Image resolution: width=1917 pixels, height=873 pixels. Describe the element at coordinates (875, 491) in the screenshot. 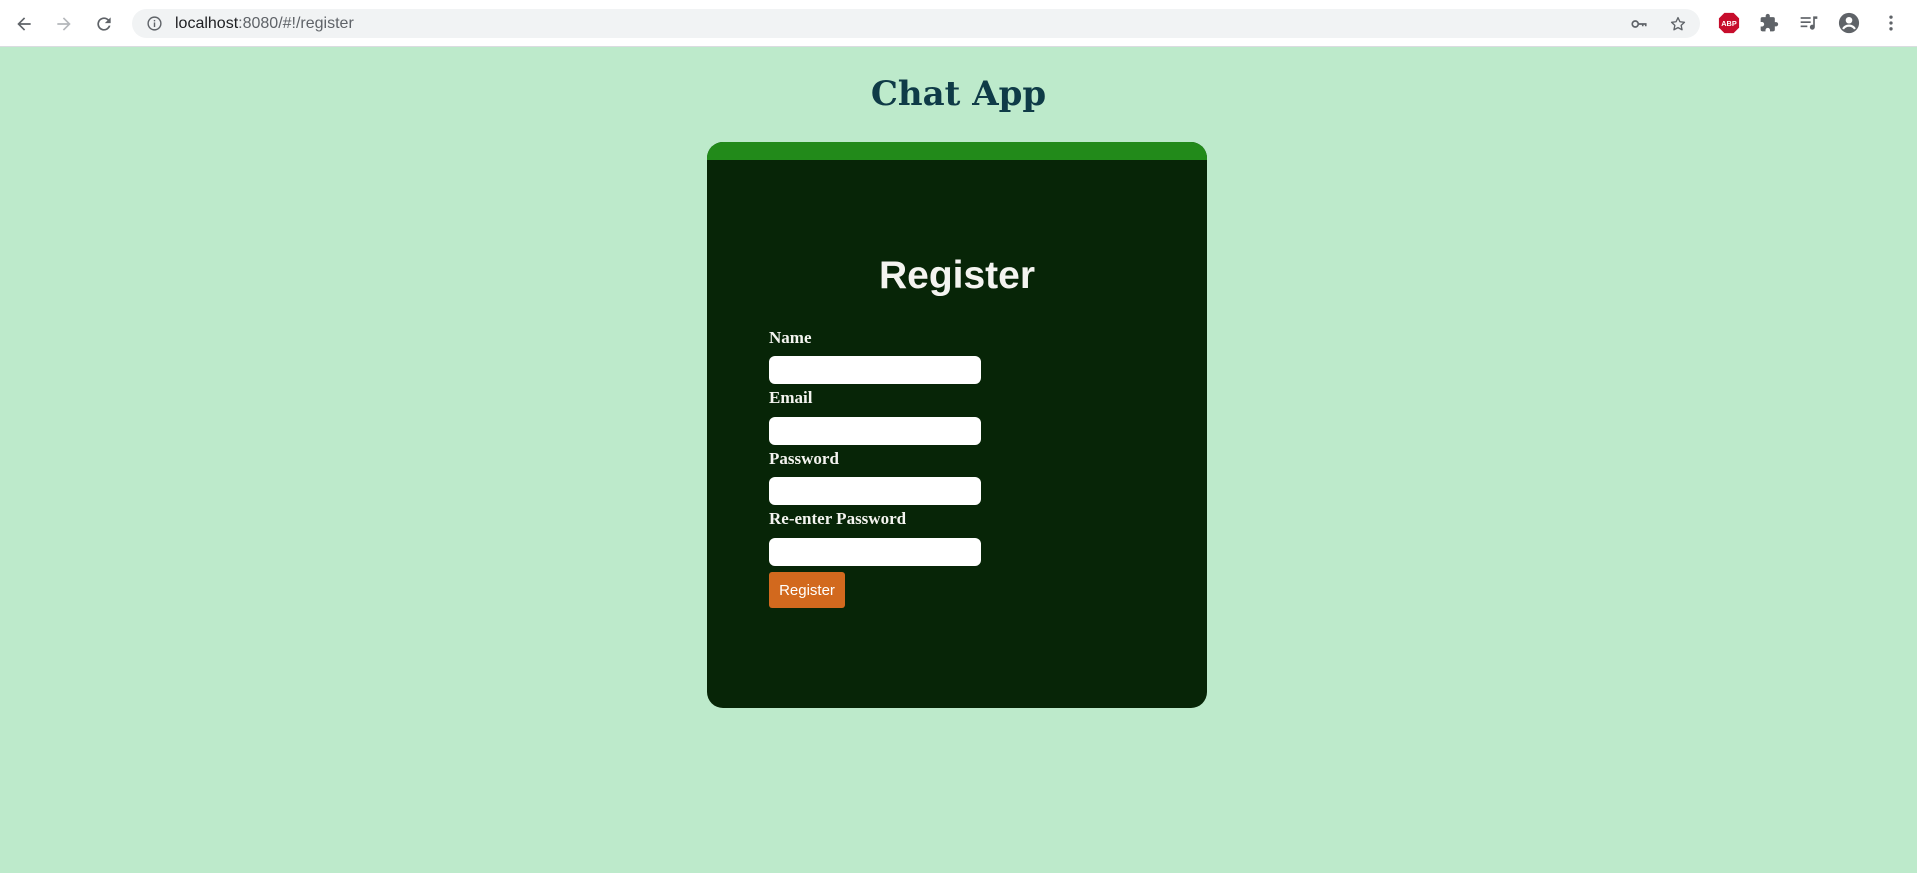

I see `password-input` at that location.